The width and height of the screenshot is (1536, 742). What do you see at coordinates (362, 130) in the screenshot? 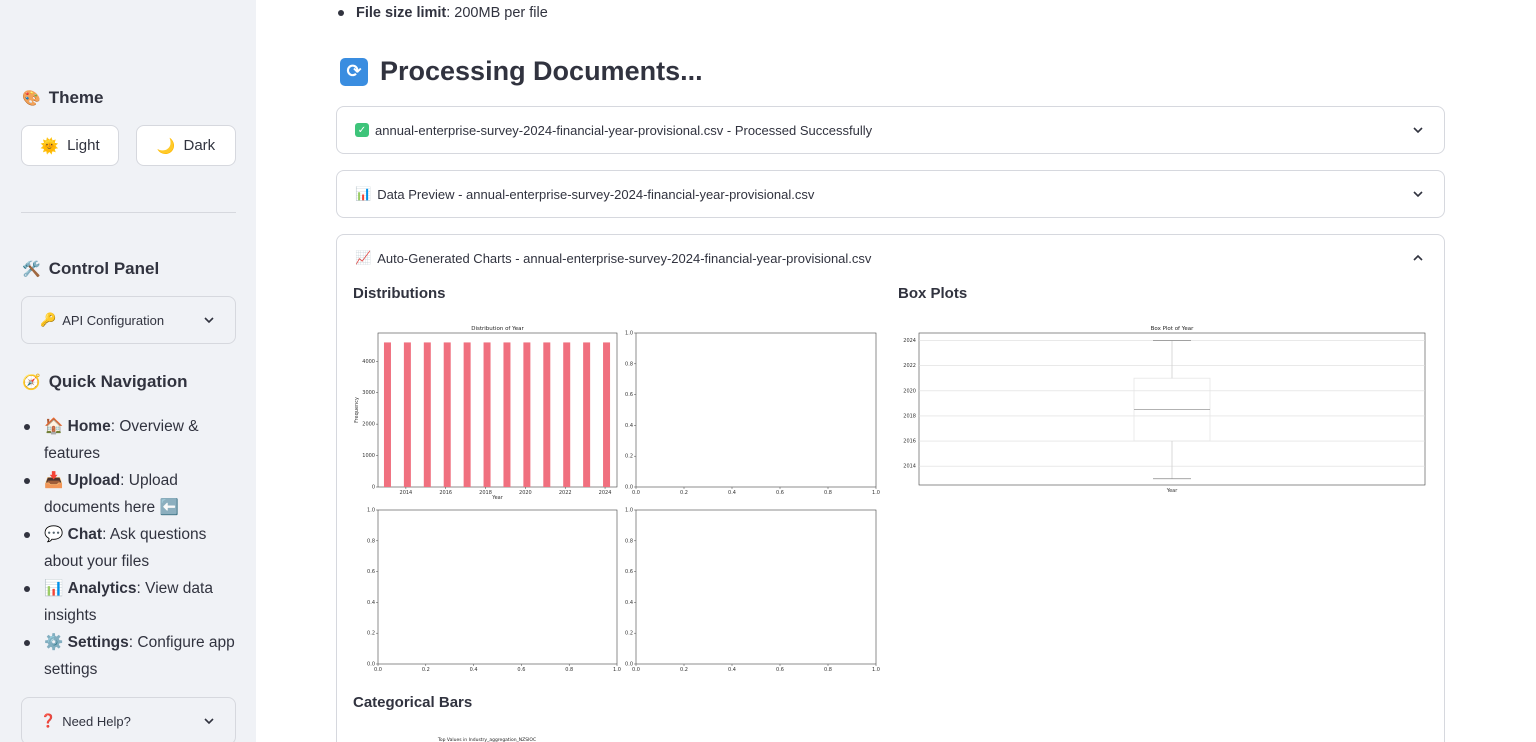
I see `check-icon: ✓` at bounding box center [362, 130].